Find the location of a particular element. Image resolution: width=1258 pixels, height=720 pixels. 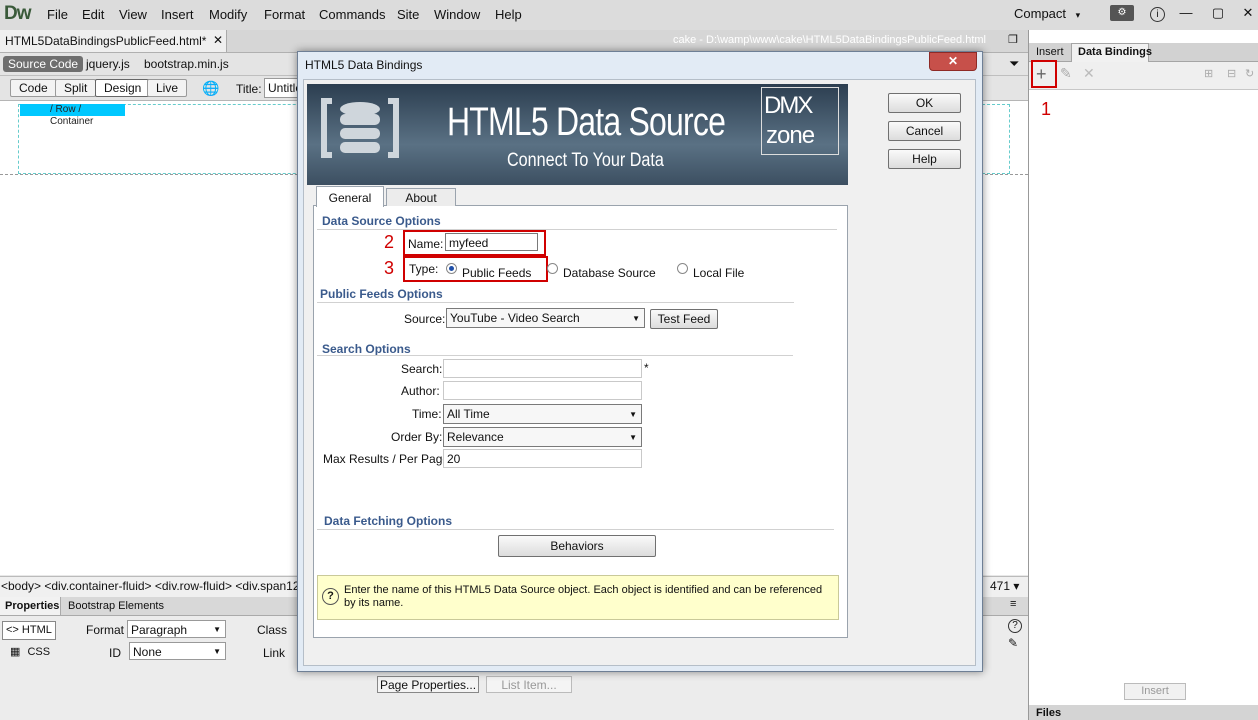

maximize-icon: ▢ is located at coordinates (1218, 13).